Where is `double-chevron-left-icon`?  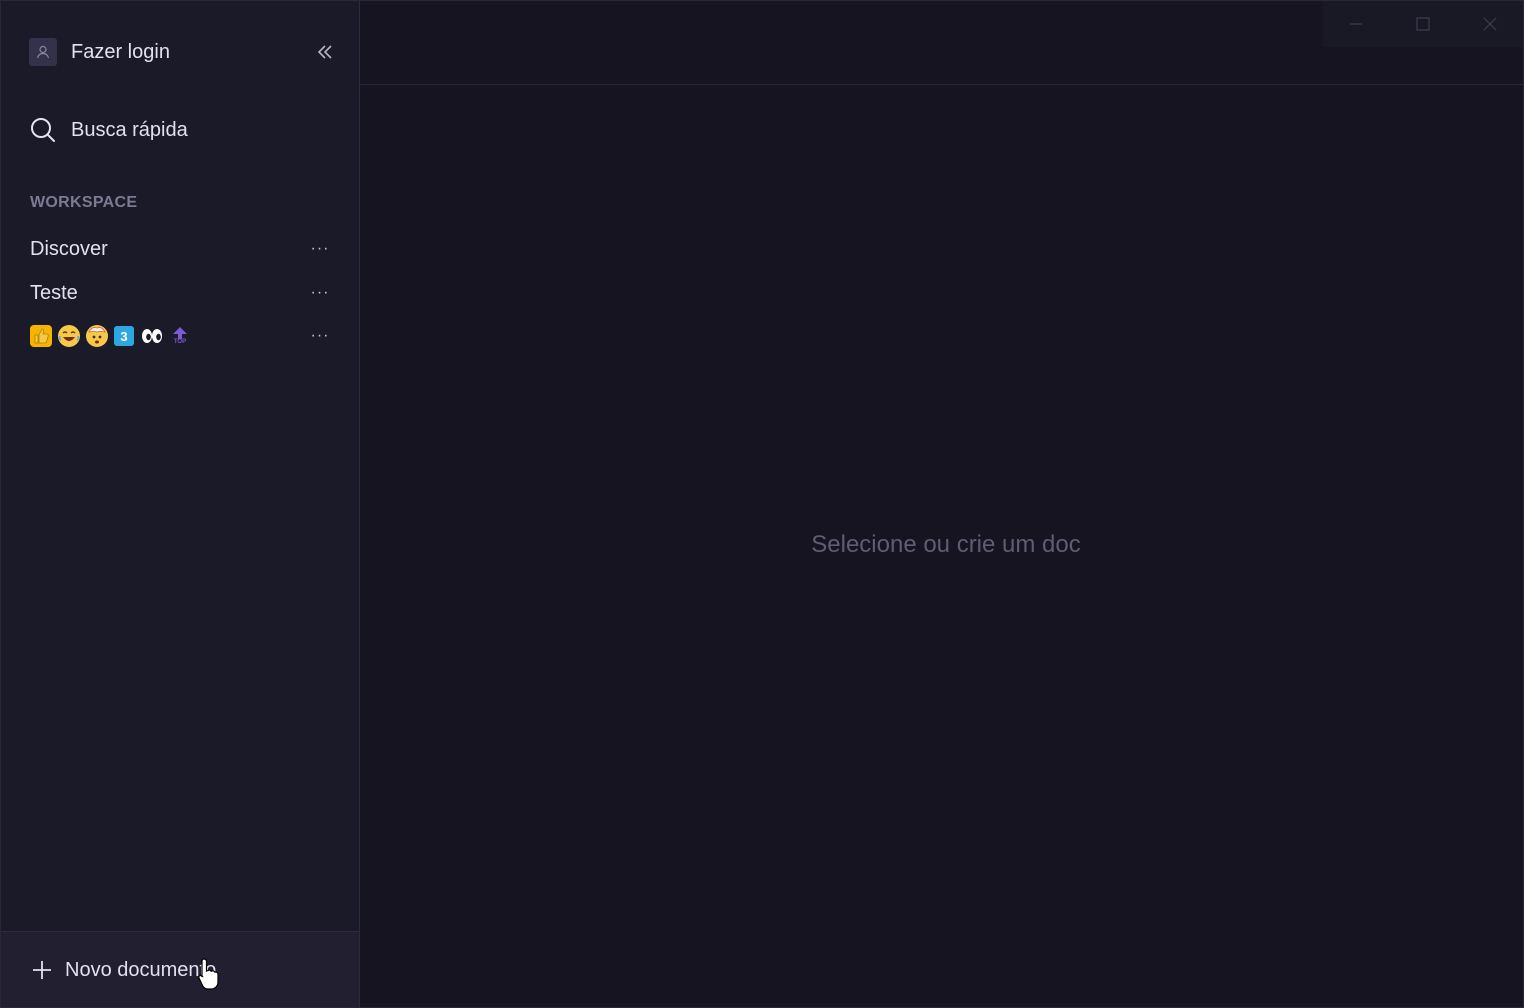 double-chevron-left-icon is located at coordinates (324, 52).